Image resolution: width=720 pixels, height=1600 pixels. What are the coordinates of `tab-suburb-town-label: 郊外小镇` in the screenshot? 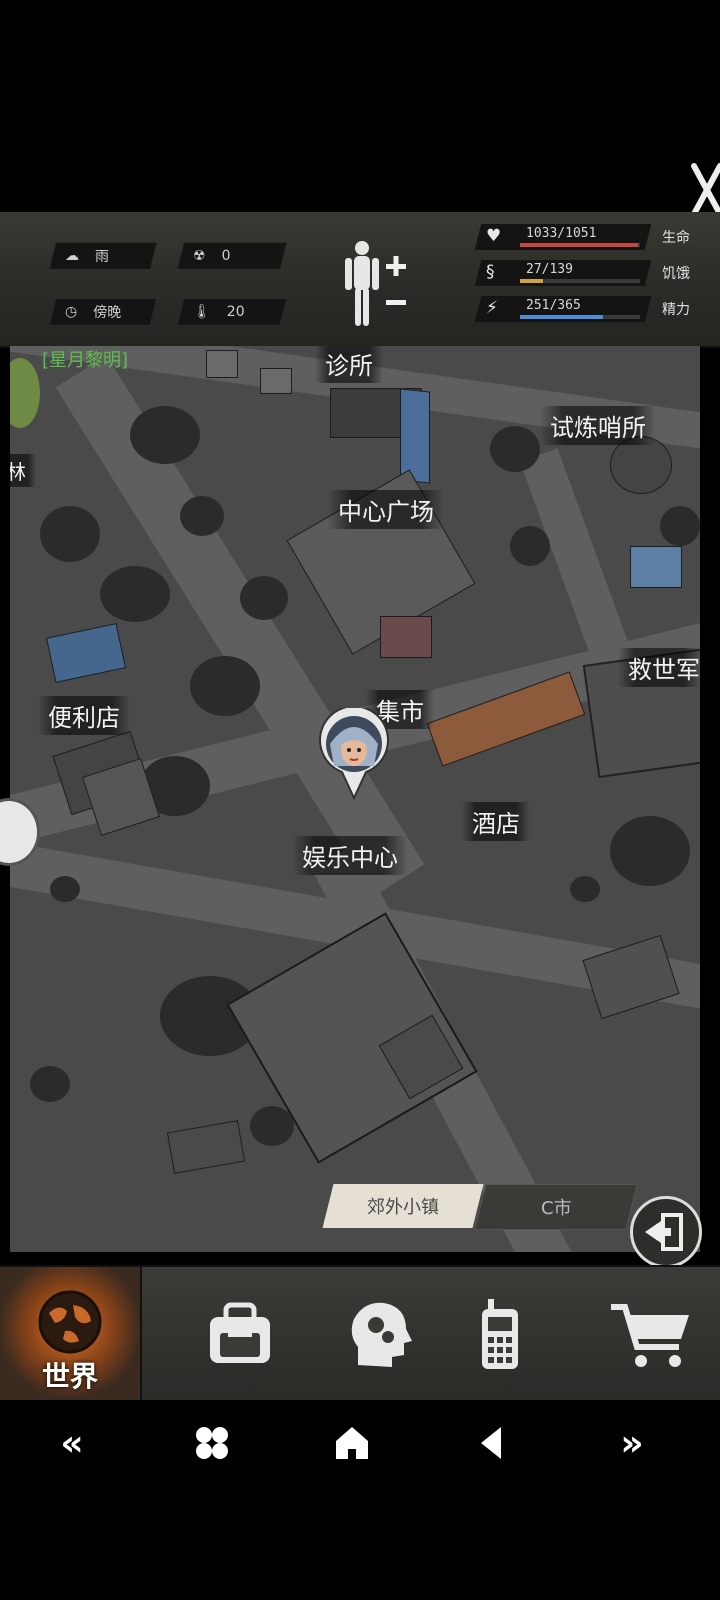 It's located at (403, 1207).